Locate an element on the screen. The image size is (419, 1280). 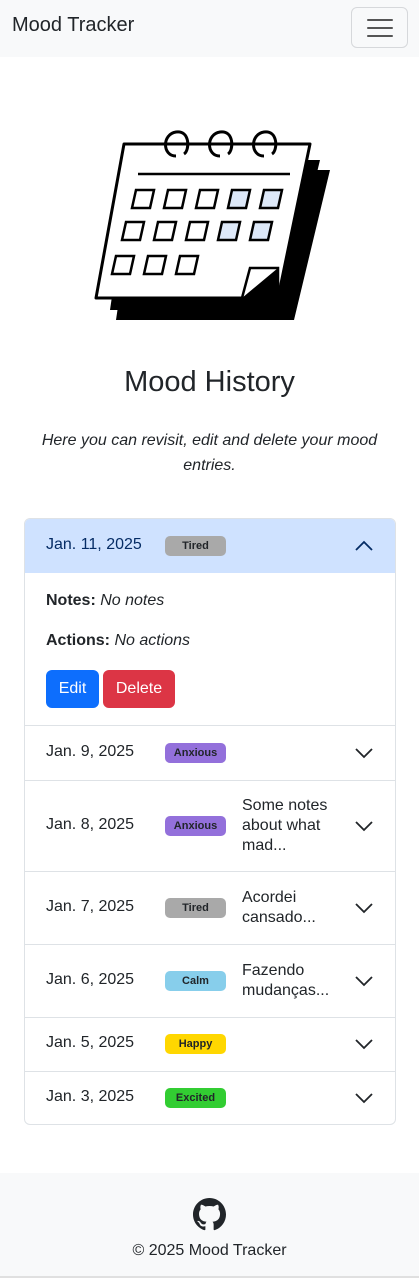
mood-entry: Jan. 5, 2025 Happy is located at coordinates (210, 1045).